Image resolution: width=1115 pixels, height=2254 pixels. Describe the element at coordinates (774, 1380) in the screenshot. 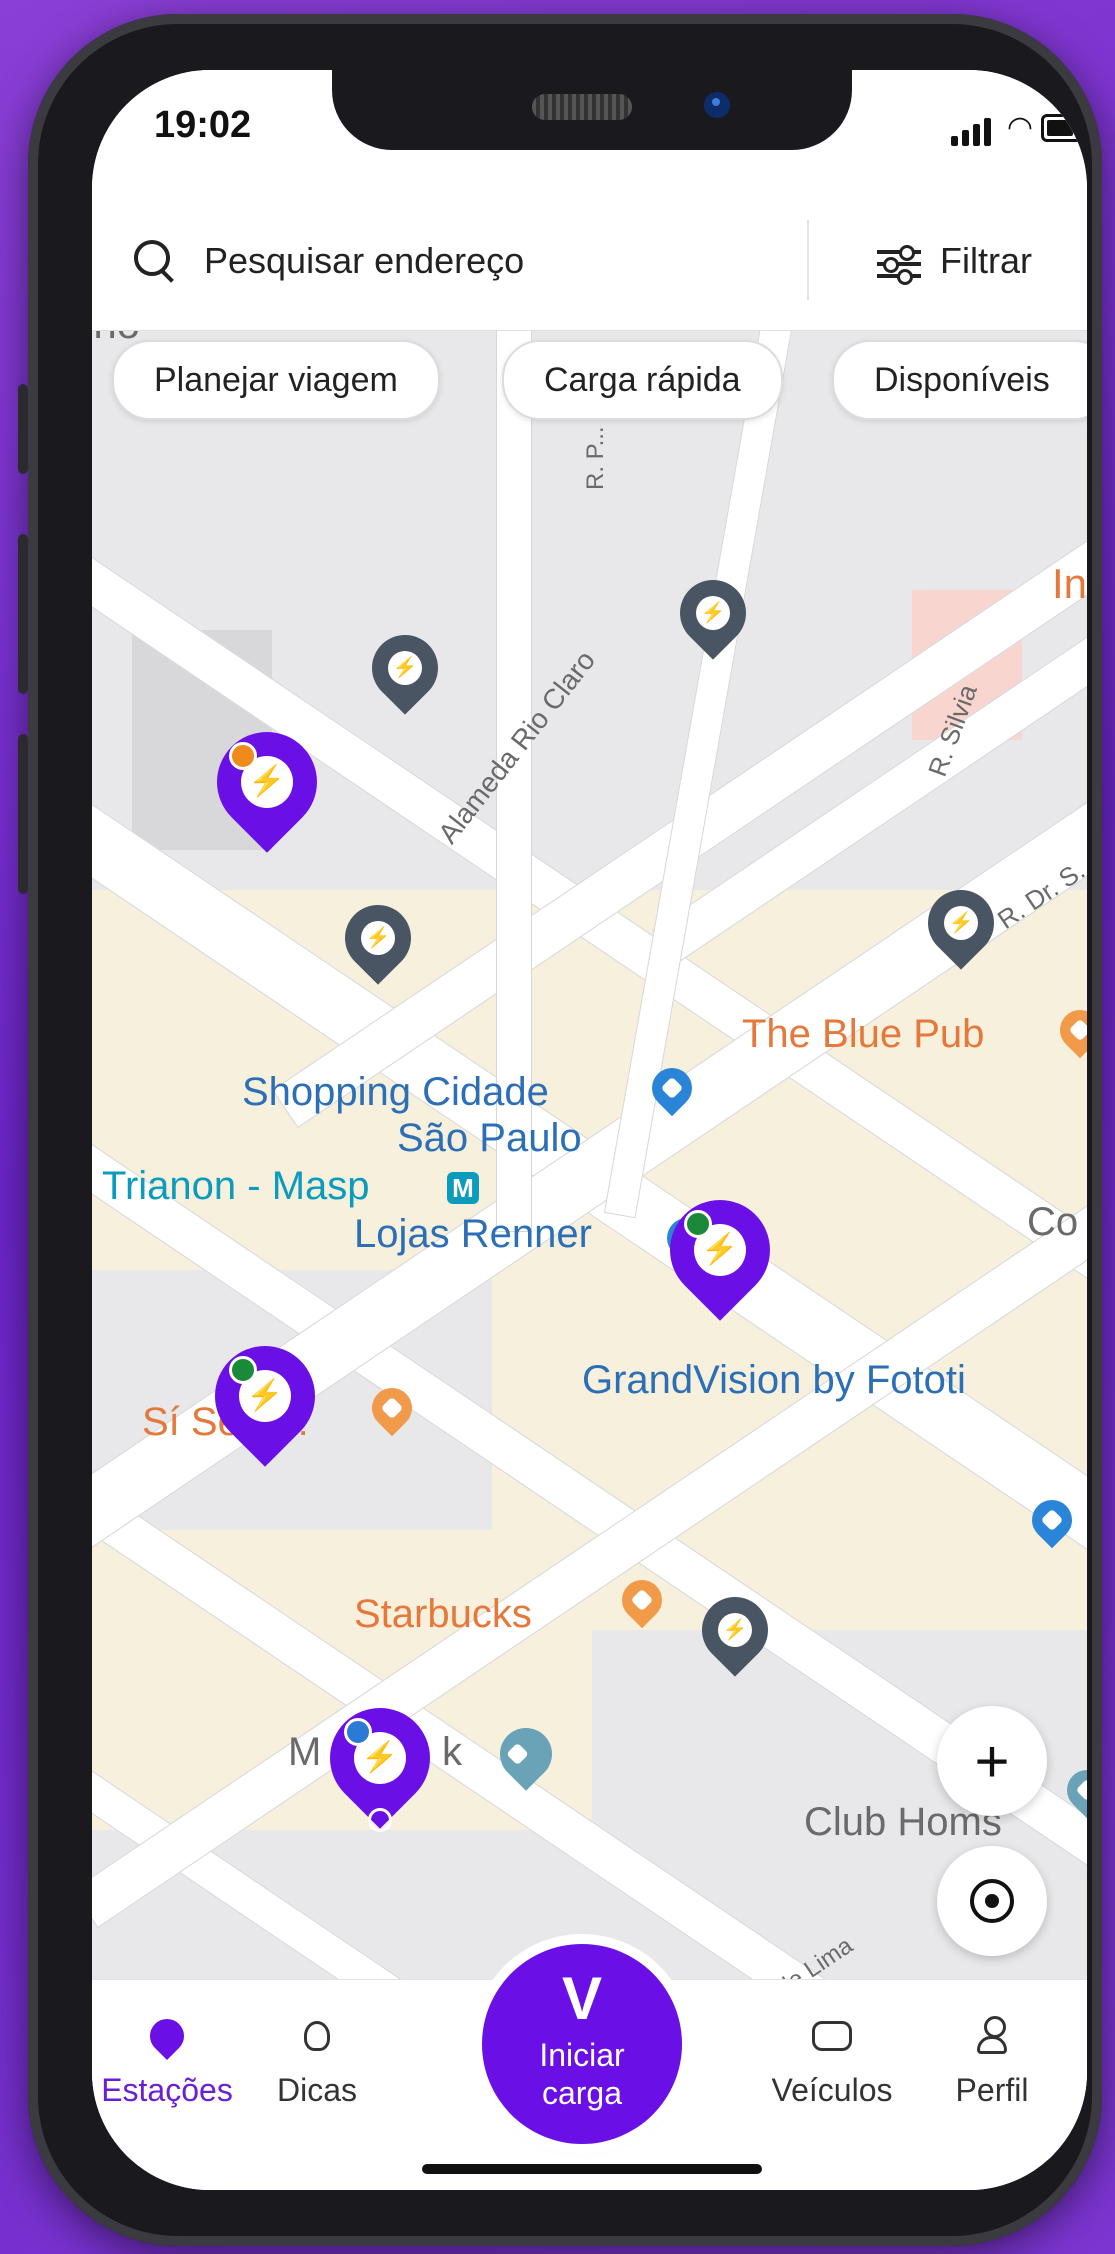

I see `poi-label: GrandVision by Fototi` at that location.